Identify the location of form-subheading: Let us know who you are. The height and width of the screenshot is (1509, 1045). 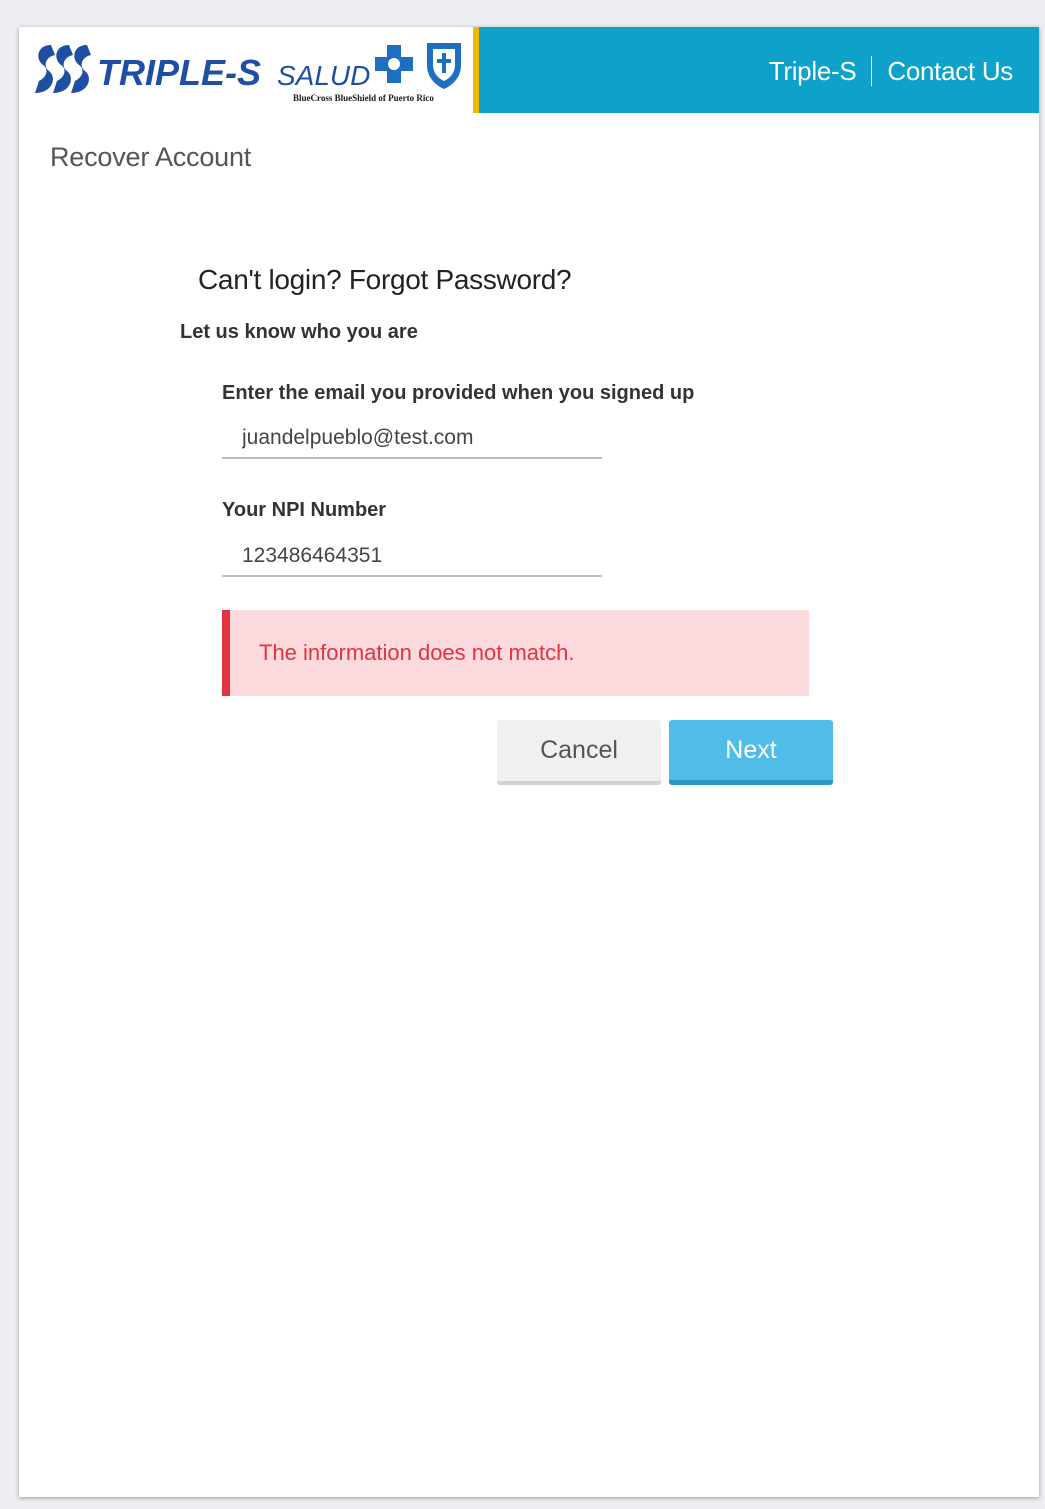
(299, 332).